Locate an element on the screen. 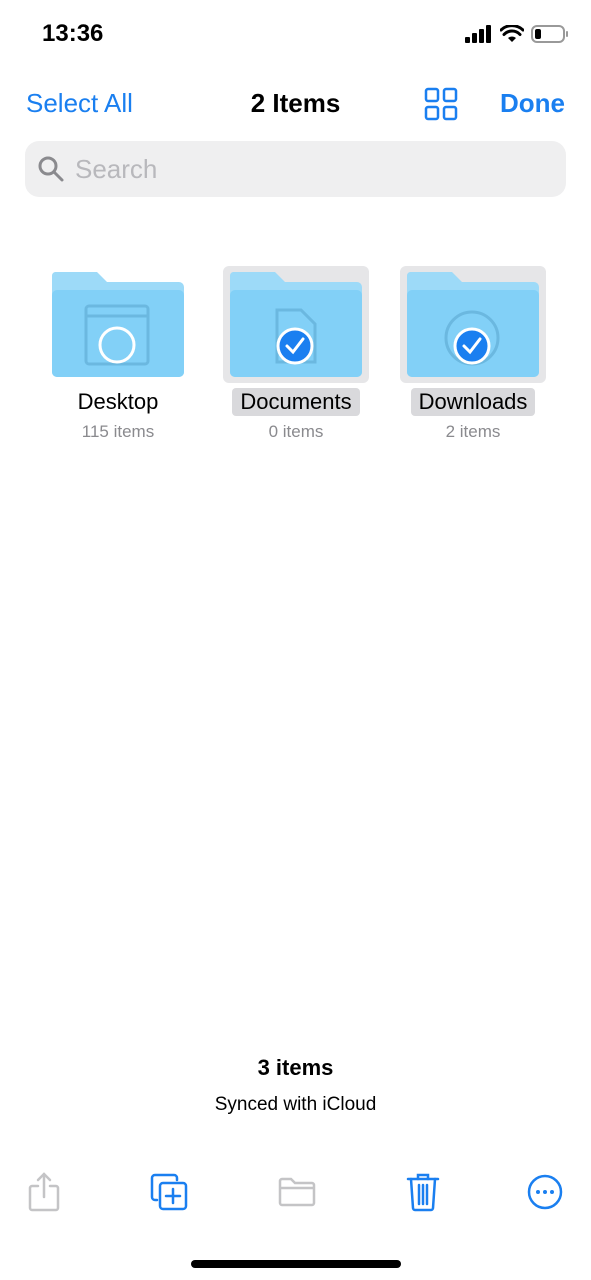  downloads-folder-icon is located at coordinates (472, 324).